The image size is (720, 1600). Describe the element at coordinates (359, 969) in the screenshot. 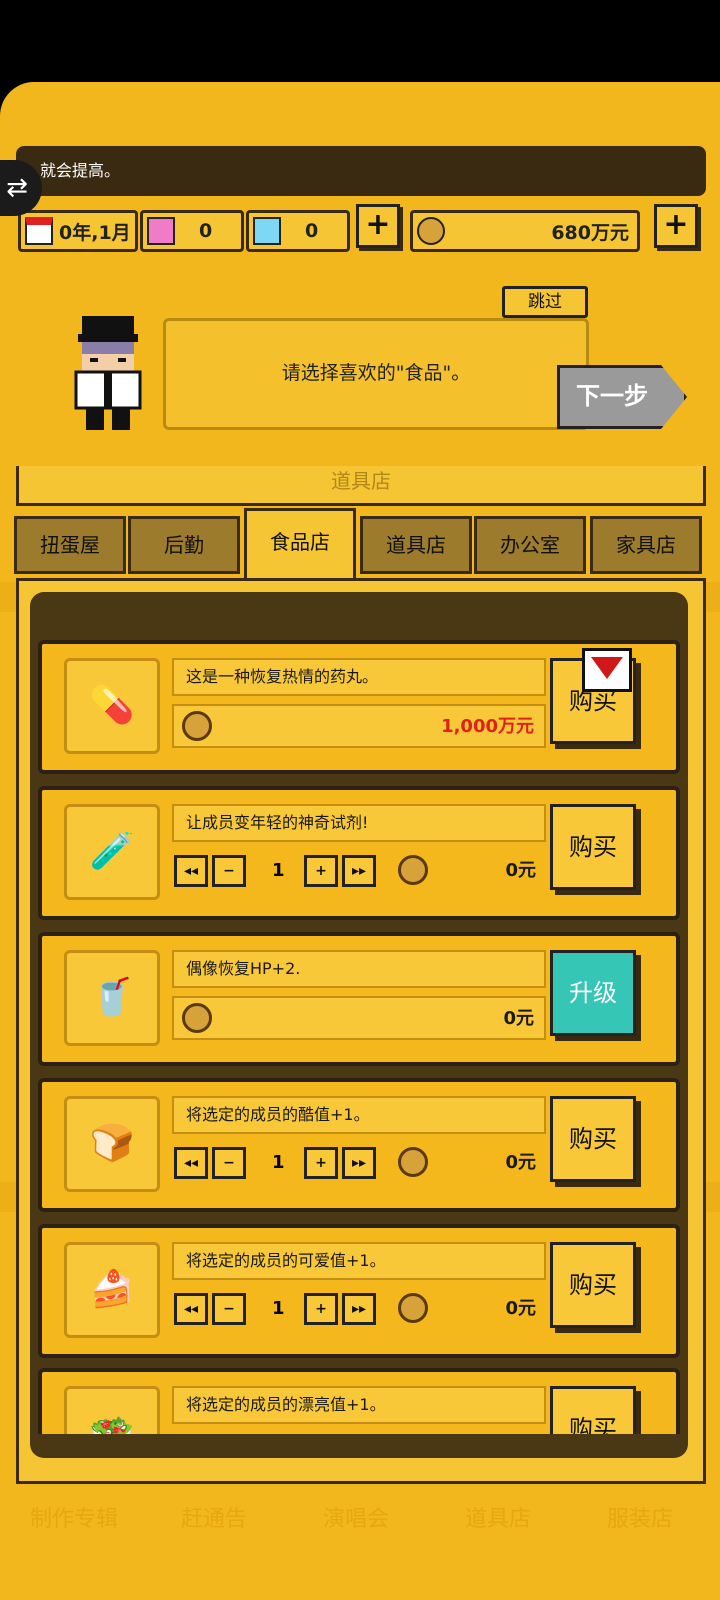

I see `item-description: 偶像恢复HP+2.` at that location.